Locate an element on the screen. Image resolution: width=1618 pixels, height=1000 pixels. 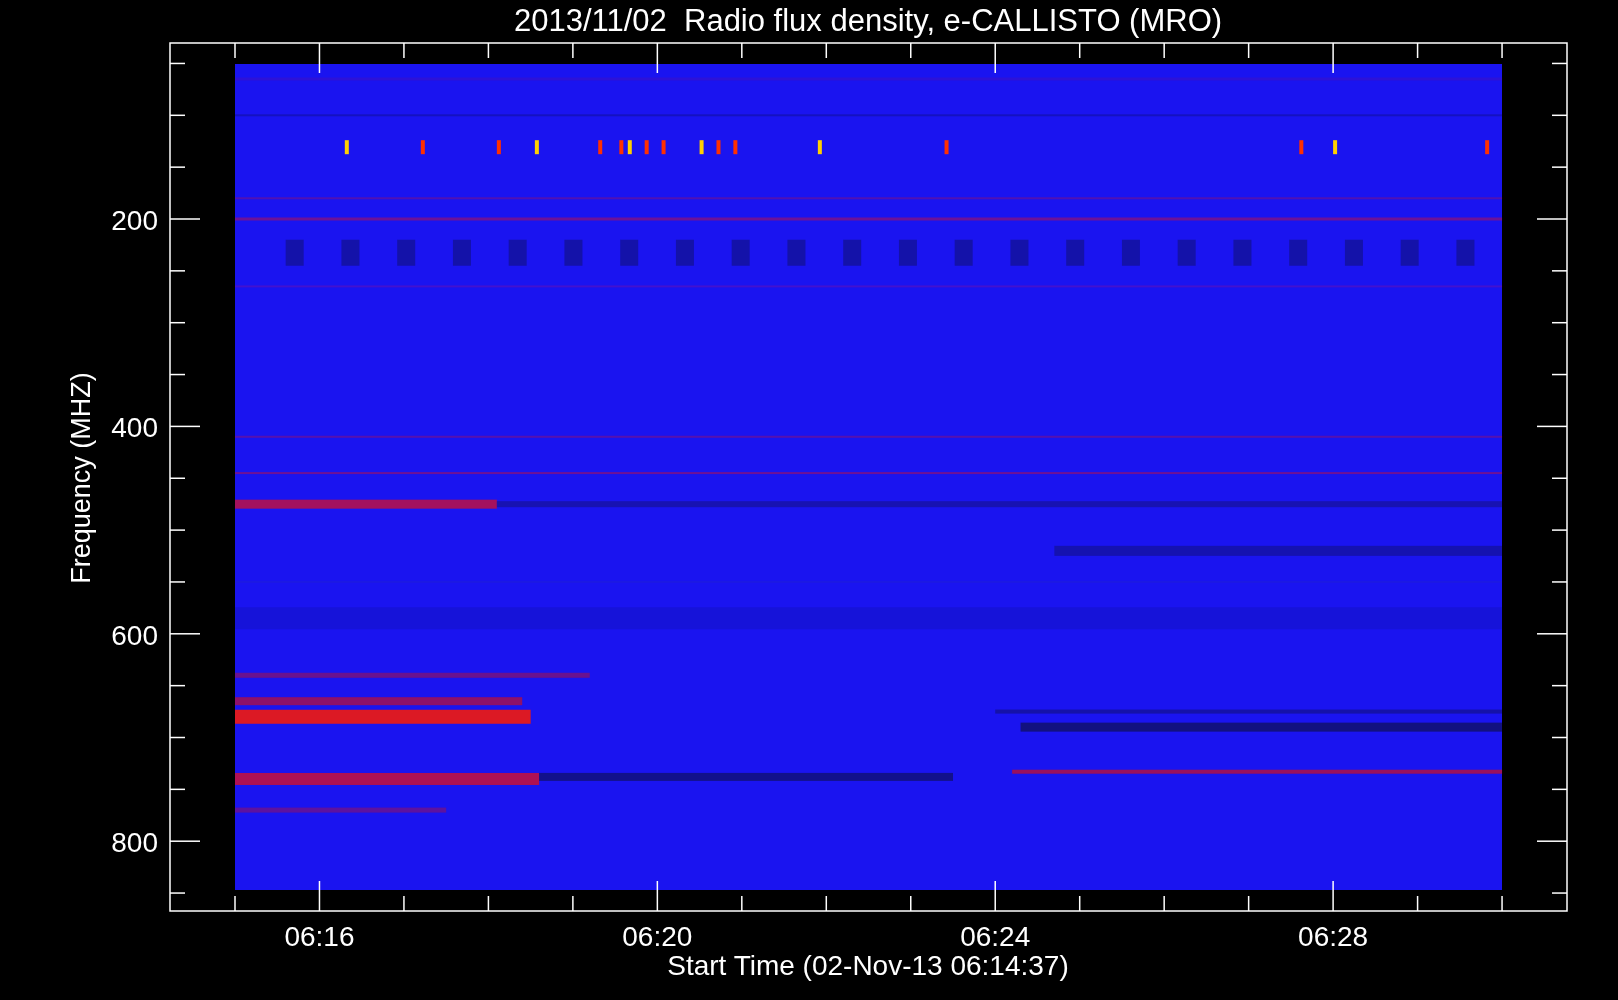
y-tick-label: 200 is located at coordinates (134, 220).